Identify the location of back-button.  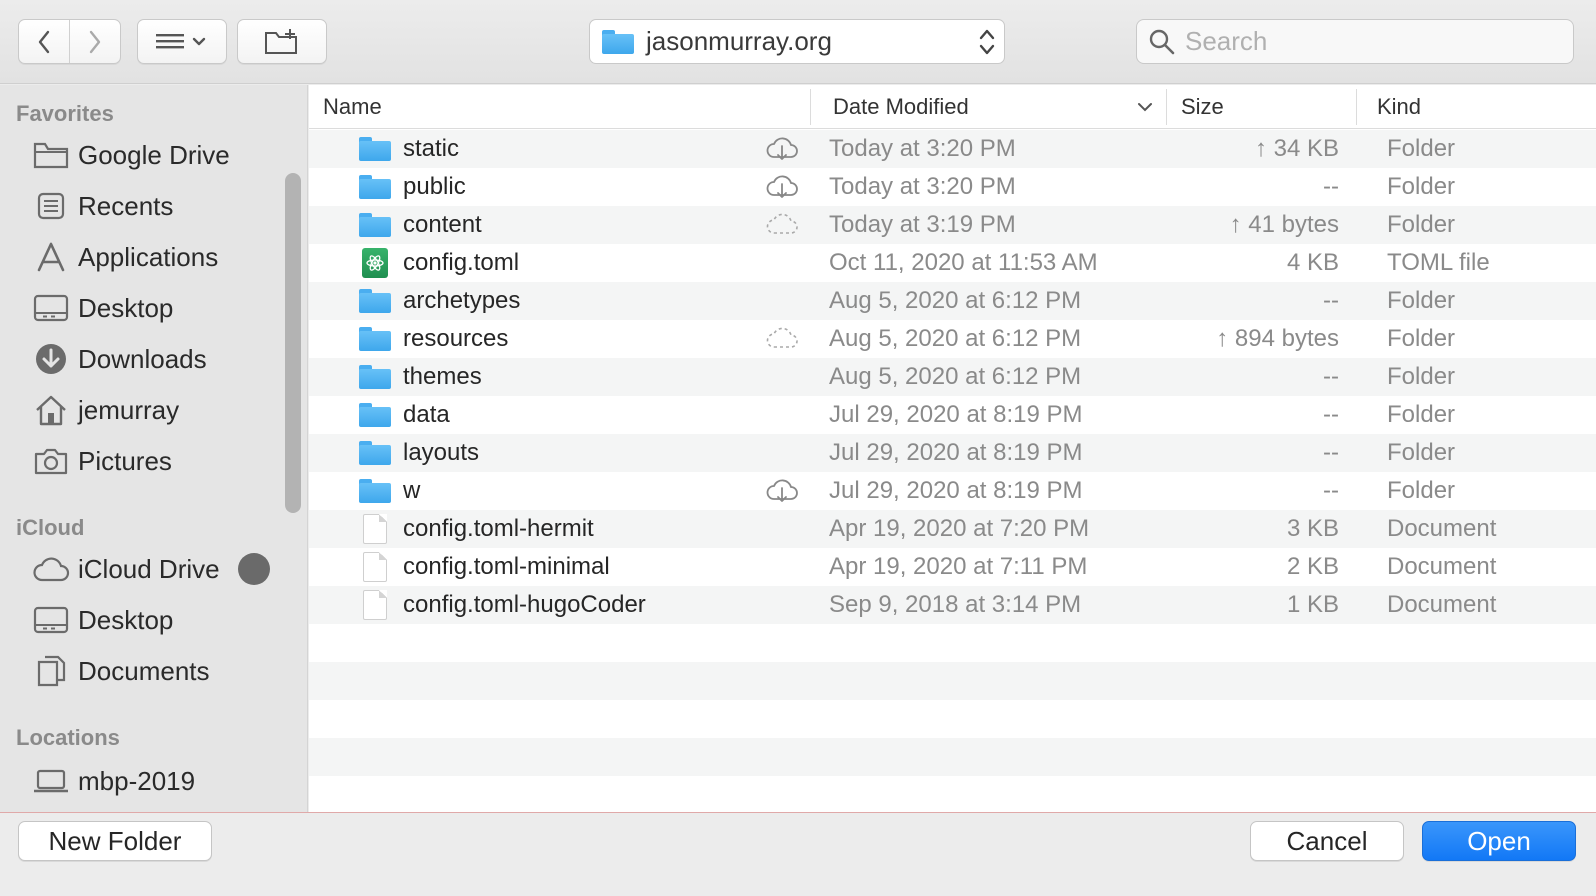
(44, 41).